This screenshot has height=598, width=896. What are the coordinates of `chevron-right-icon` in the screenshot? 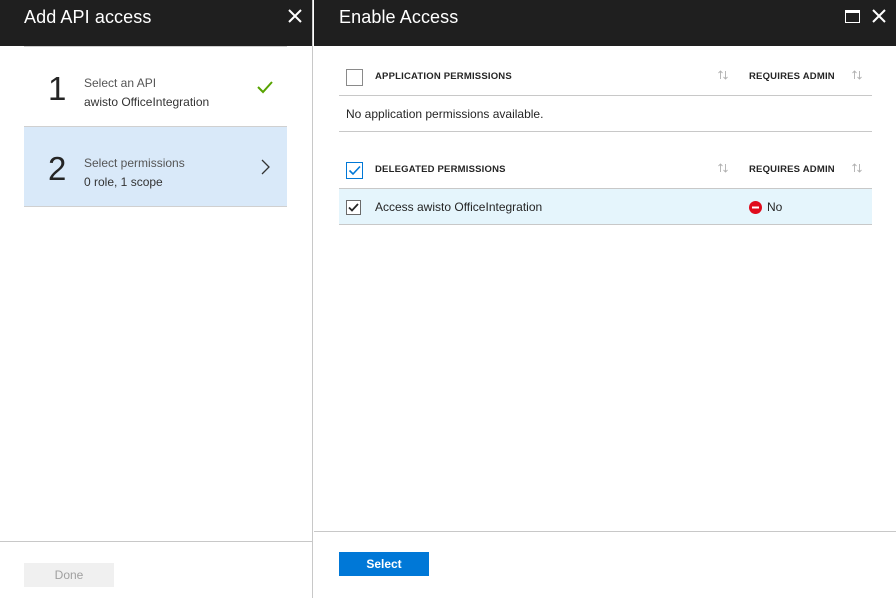 It's located at (265, 167).